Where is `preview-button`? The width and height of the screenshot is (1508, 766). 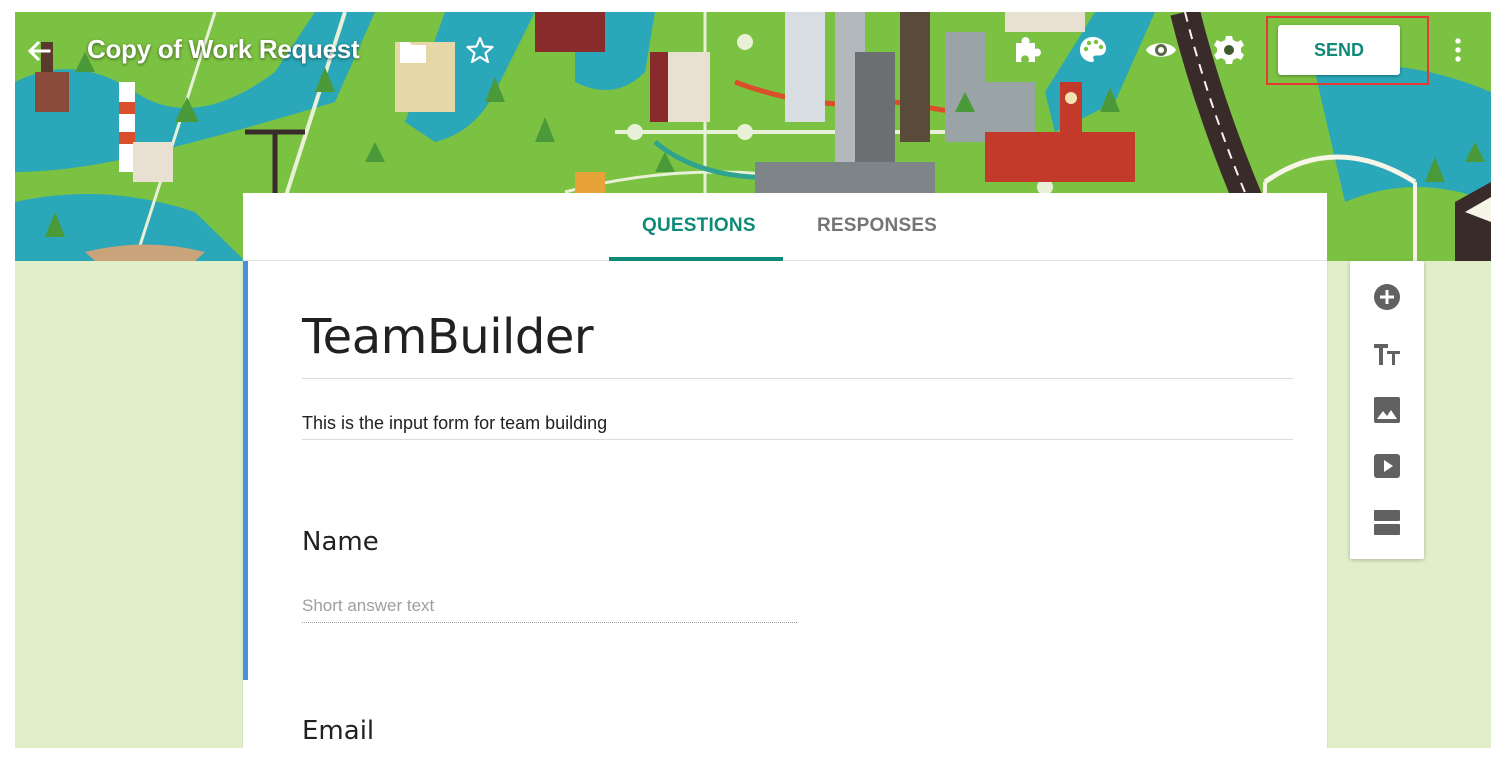 preview-button is located at coordinates (1161, 50).